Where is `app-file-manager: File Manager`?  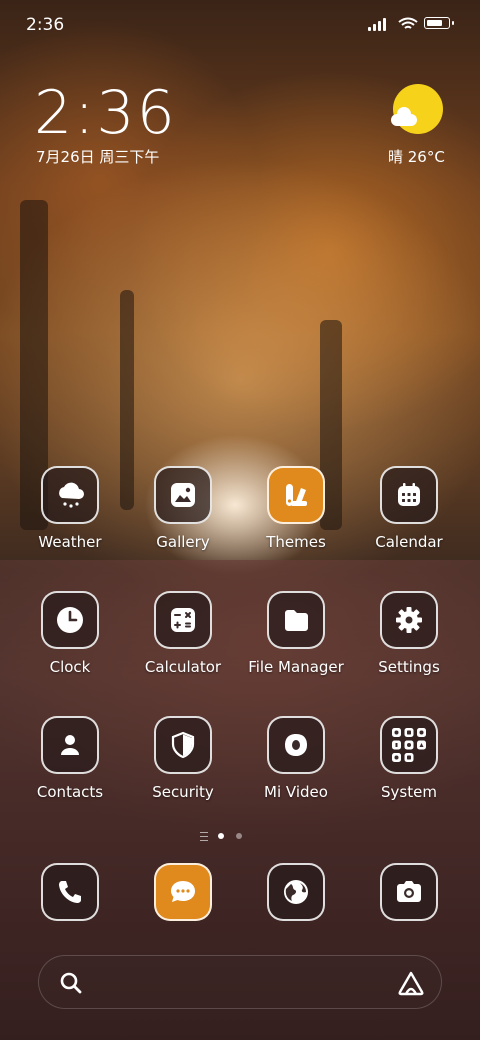 app-file-manager: File Manager is located at coordinates (296, 633).